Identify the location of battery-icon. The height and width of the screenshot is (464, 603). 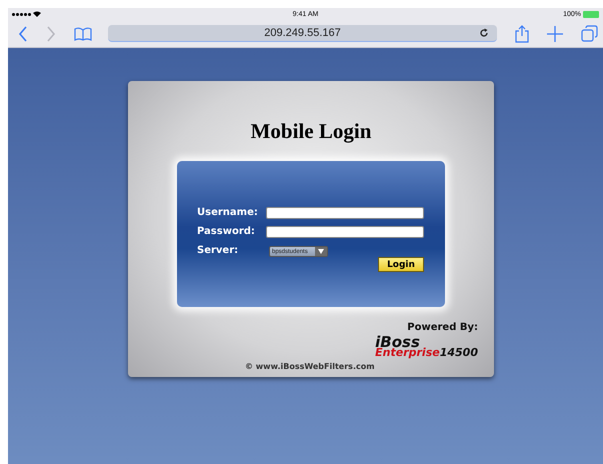
(591, 14).